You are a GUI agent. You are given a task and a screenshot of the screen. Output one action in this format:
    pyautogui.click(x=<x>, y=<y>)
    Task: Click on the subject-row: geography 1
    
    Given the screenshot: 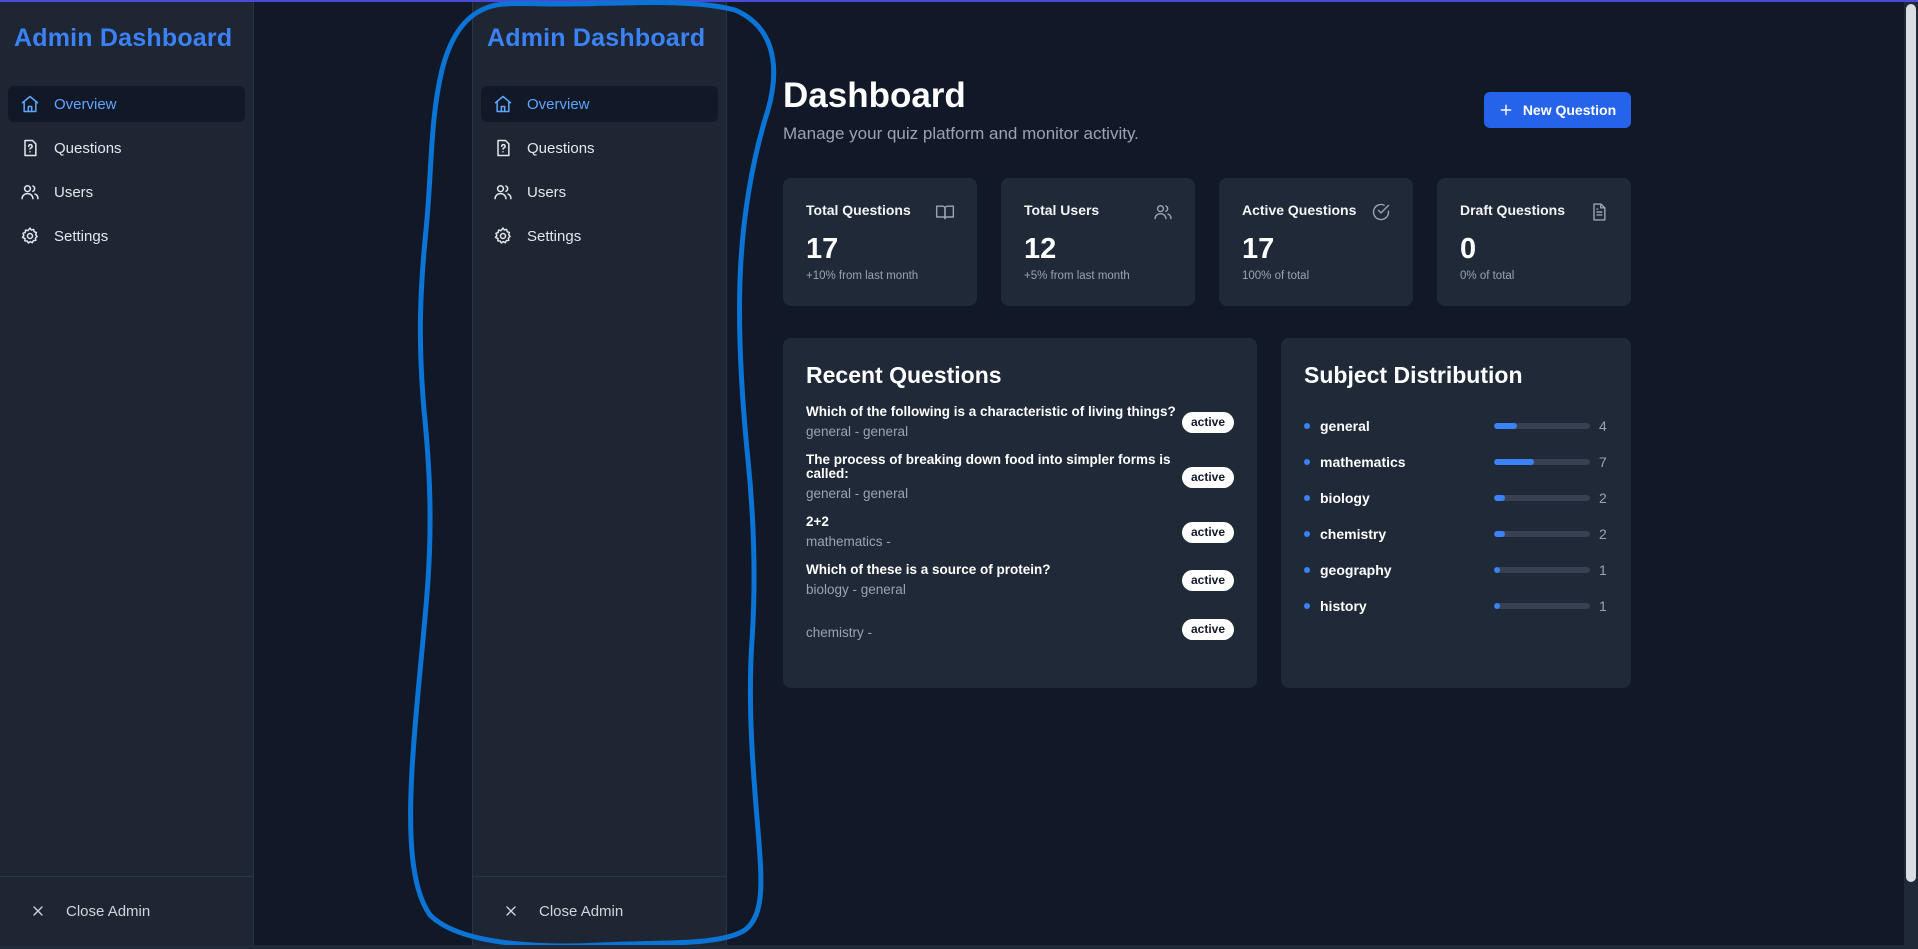 What is the action you would take?
    pyautogui.click(x=1456, y=570)
    